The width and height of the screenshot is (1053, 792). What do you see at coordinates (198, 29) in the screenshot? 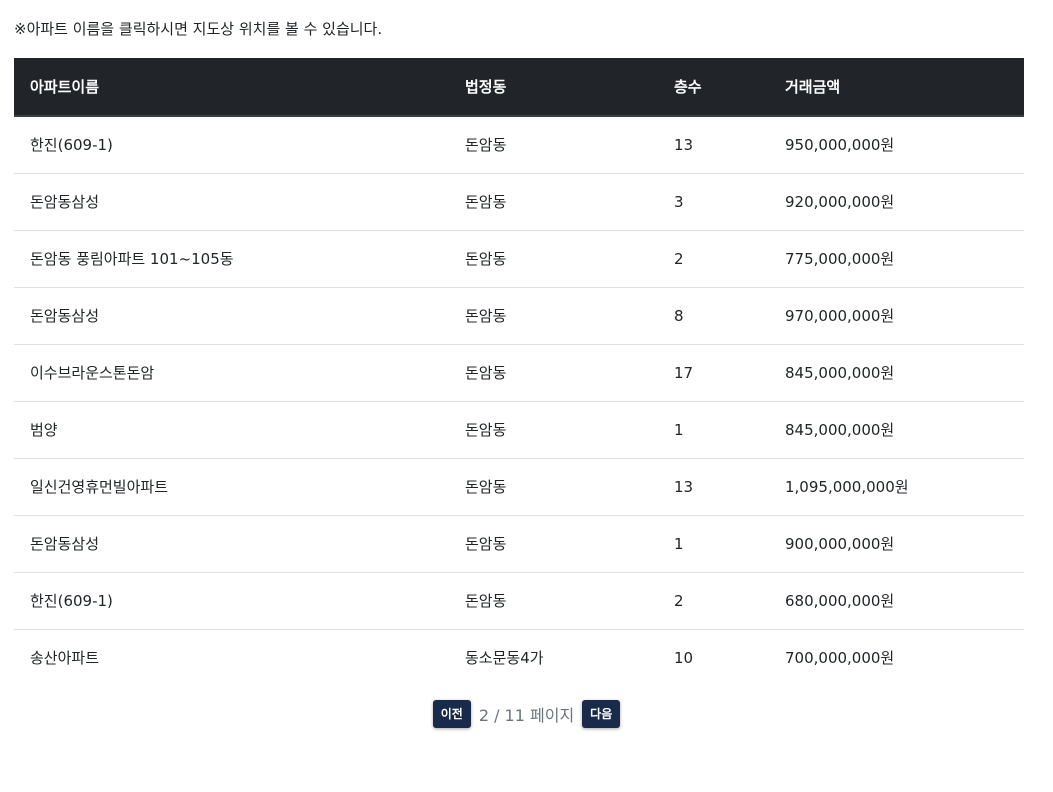
I see `map-notice: ※아파트 이름을 클릭하시면 지도상 위치를 볼 수 있습니다.` at bounding box center [198, 29].